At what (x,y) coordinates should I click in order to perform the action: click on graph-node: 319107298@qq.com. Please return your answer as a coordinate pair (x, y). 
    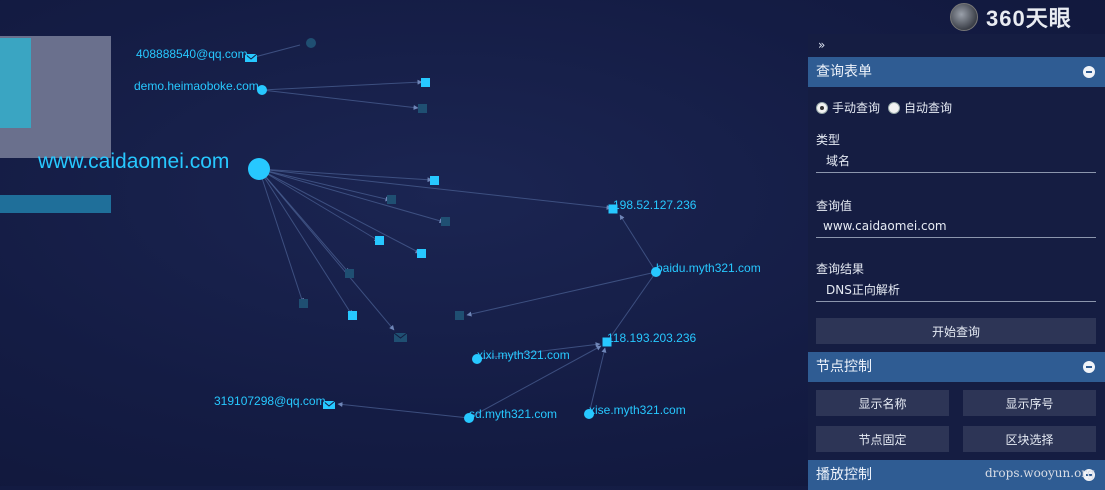
    Looking at the image, I should click on (275, 401).